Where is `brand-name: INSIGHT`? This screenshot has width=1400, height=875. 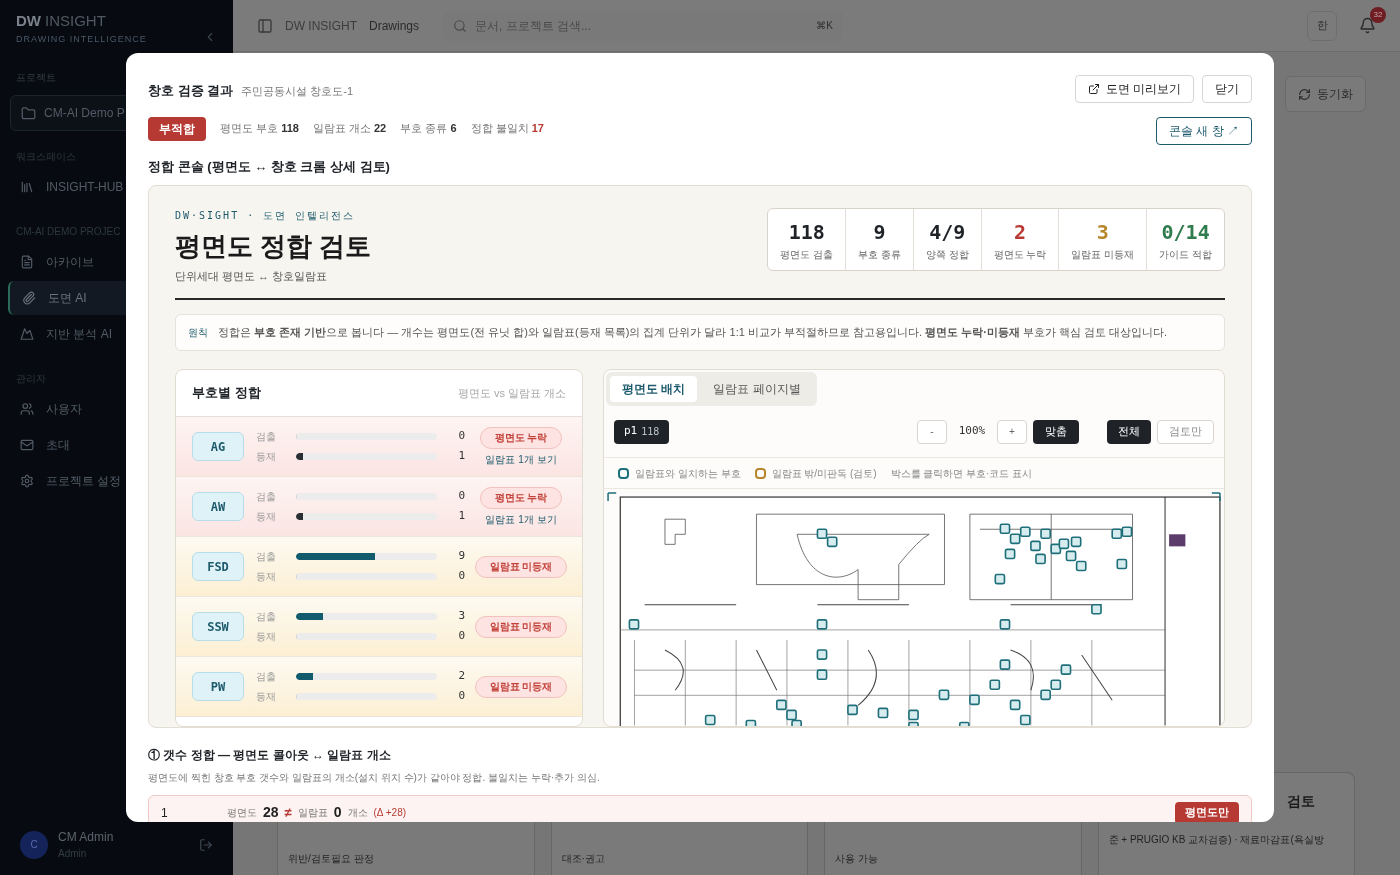 brand-name: INSIGHT is located at coordinates (75, 21).